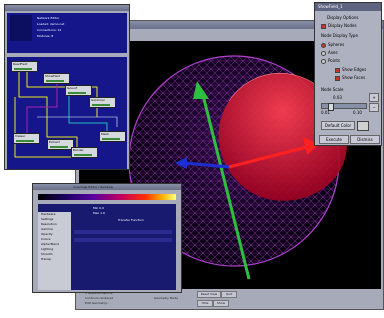 This screenshot has height=318, width=384. I want to click on node-scale-slider, so click(344, 107).